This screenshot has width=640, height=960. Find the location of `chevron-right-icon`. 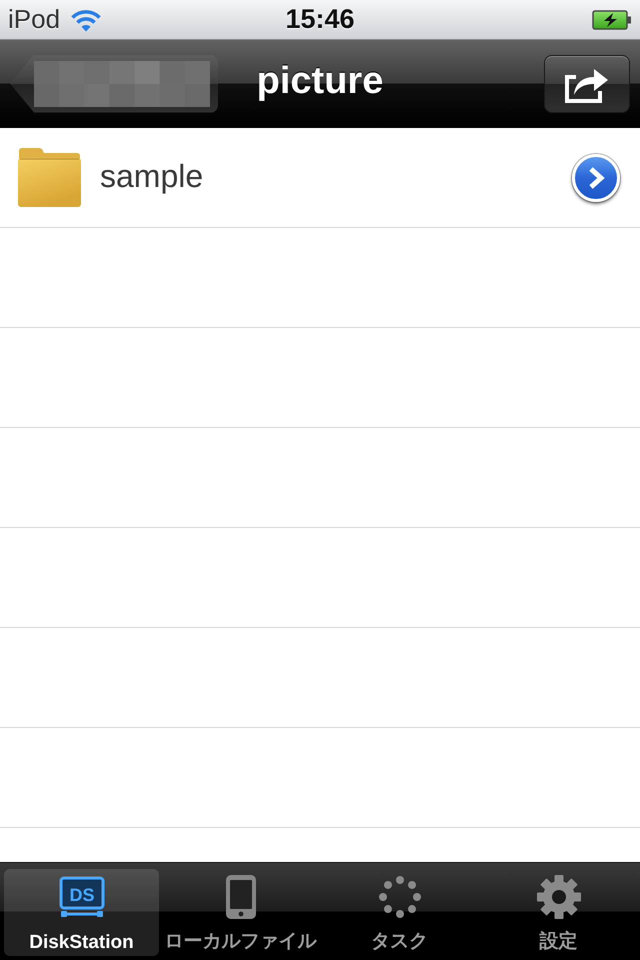

chevron-right-icon is located at coordinates (596, 178).